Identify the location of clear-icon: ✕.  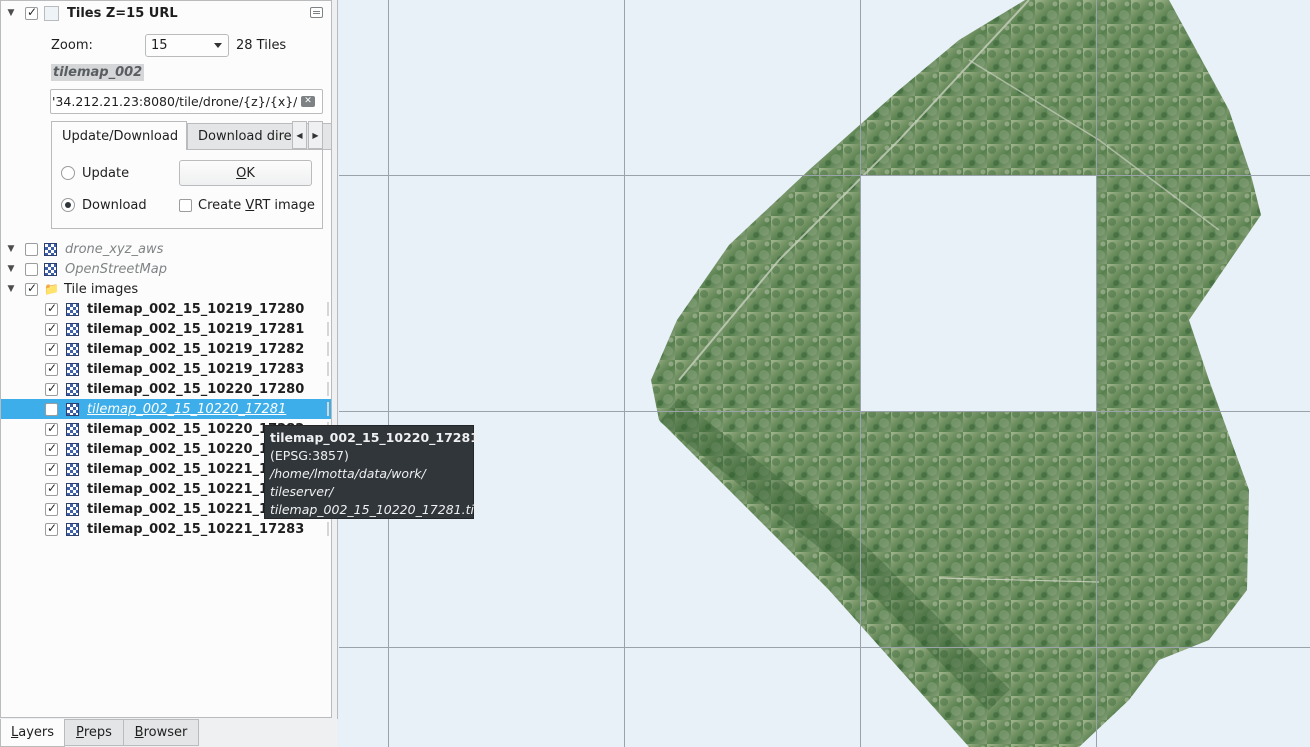
(308, 101).